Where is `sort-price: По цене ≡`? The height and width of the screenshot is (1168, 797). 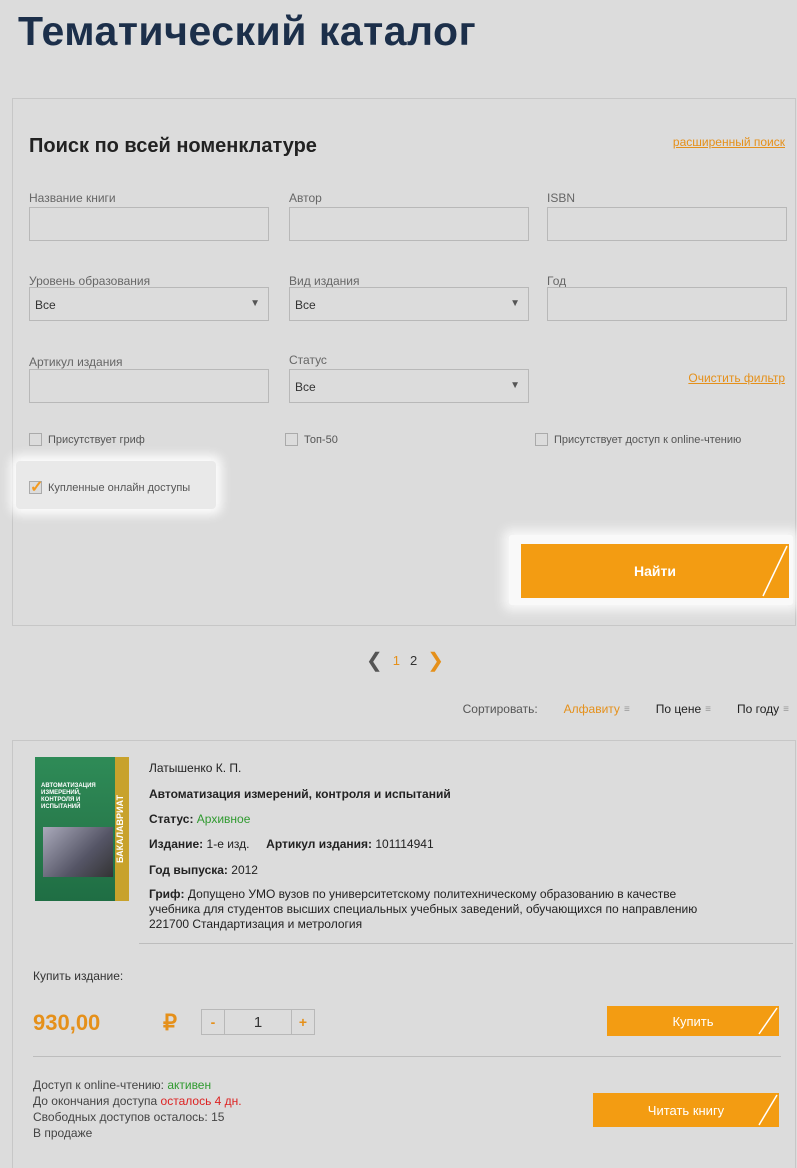
sort-price: По цене ≡ is located at coordinates (683, 709).